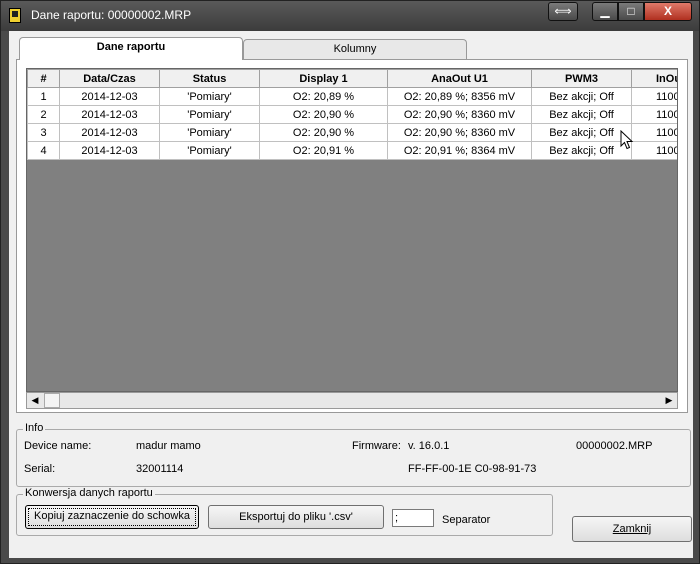 The image size is (700, 564). I want to click on scroll-thumb, so click(52, 400).